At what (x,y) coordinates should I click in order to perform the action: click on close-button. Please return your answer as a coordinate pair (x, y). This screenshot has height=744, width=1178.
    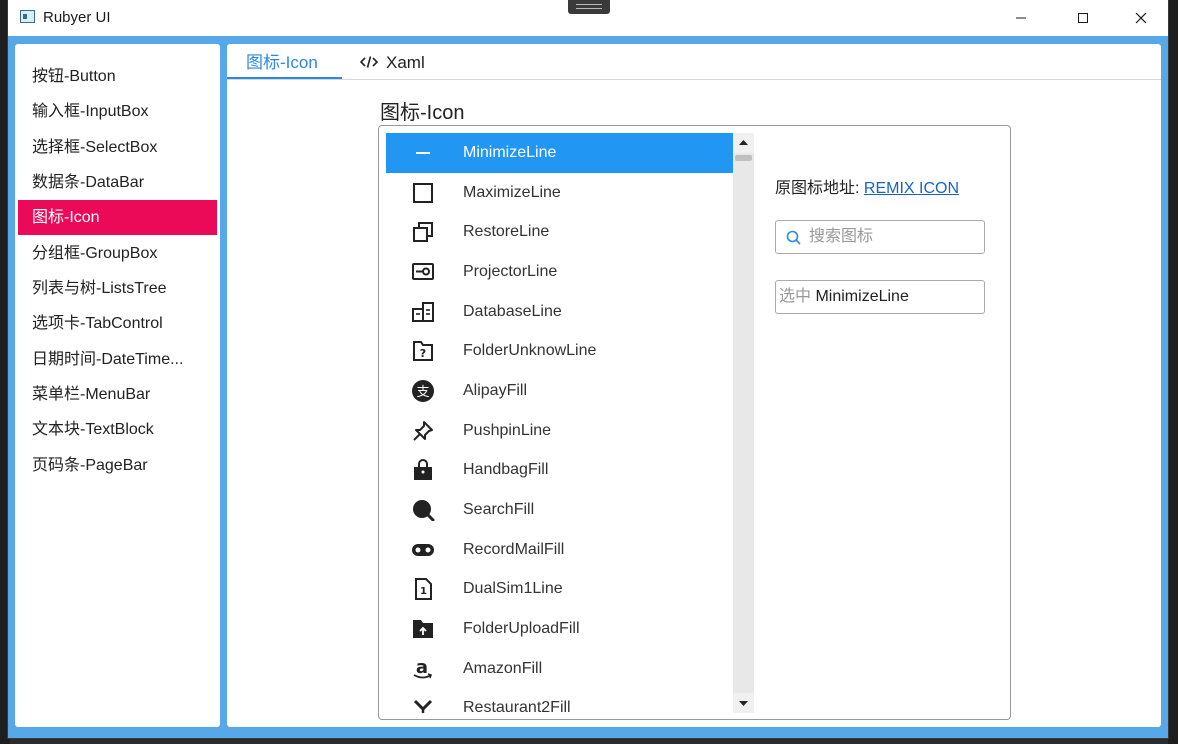
    Looking at the image, I should click on (1141, 18).